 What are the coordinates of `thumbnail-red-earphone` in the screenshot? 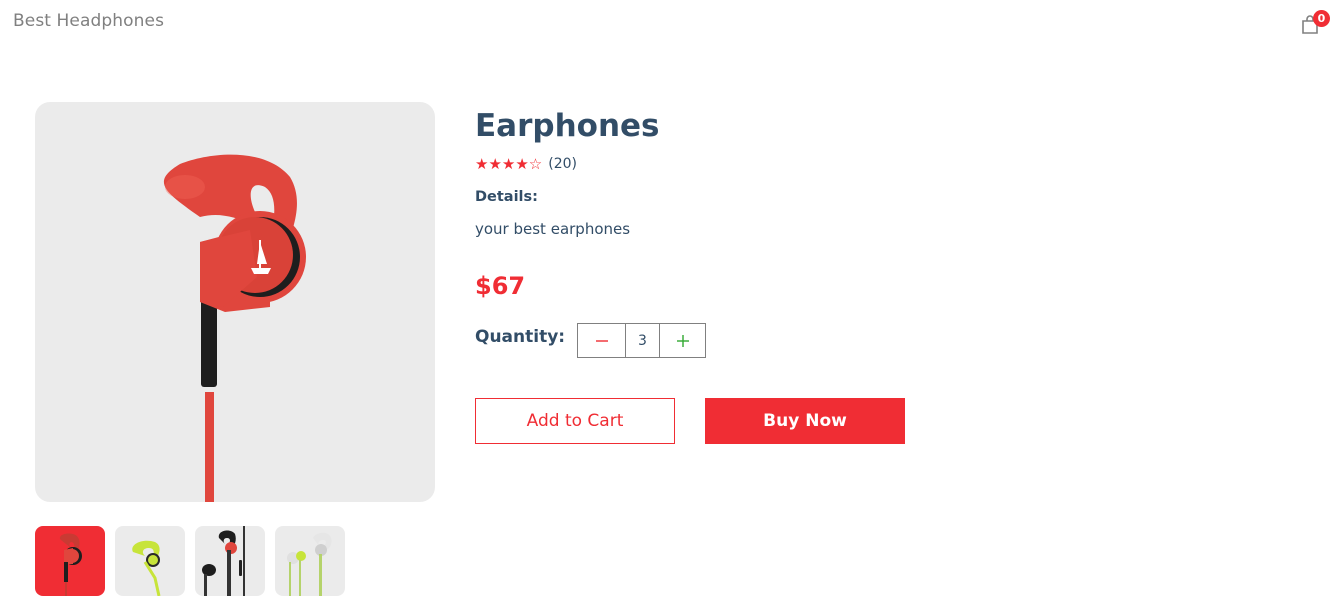 It's located at (70, 561).